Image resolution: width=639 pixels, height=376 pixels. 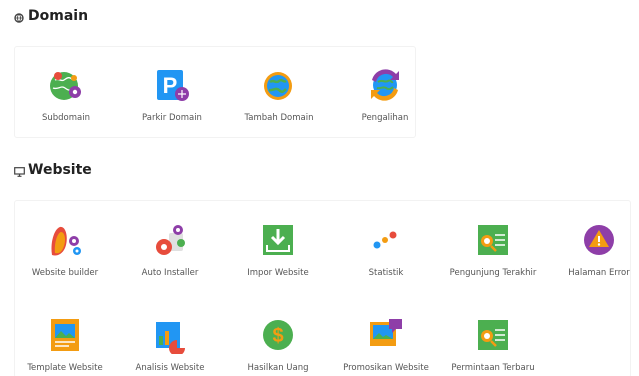 I want to click on subdomain-tile: Subdomain, so click(x=66, y=100).